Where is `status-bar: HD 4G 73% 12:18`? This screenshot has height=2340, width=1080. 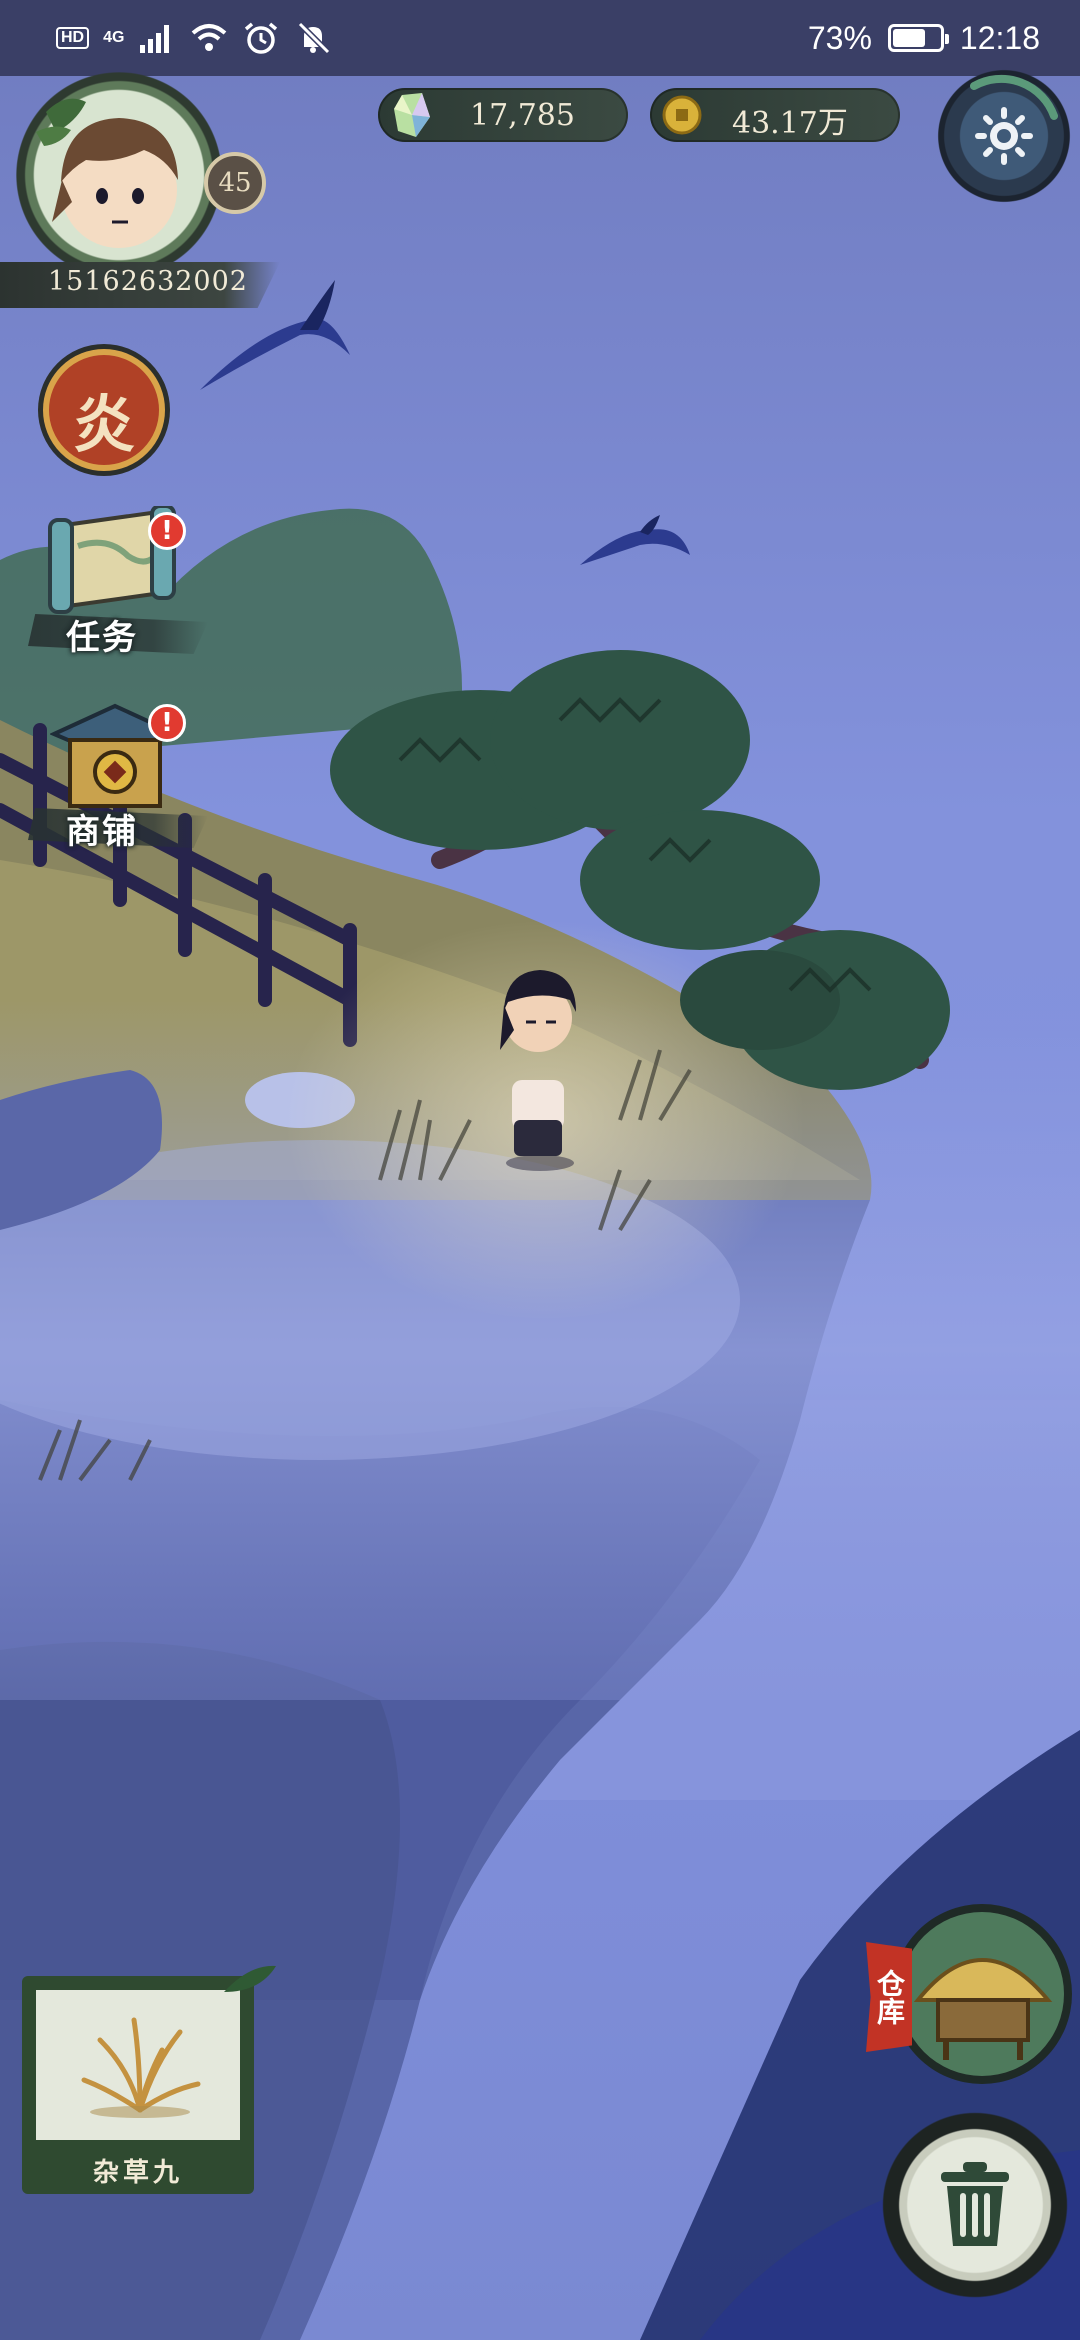 status-bar: HD 4G 73% 12:18 is located at coordinates (540, 38).